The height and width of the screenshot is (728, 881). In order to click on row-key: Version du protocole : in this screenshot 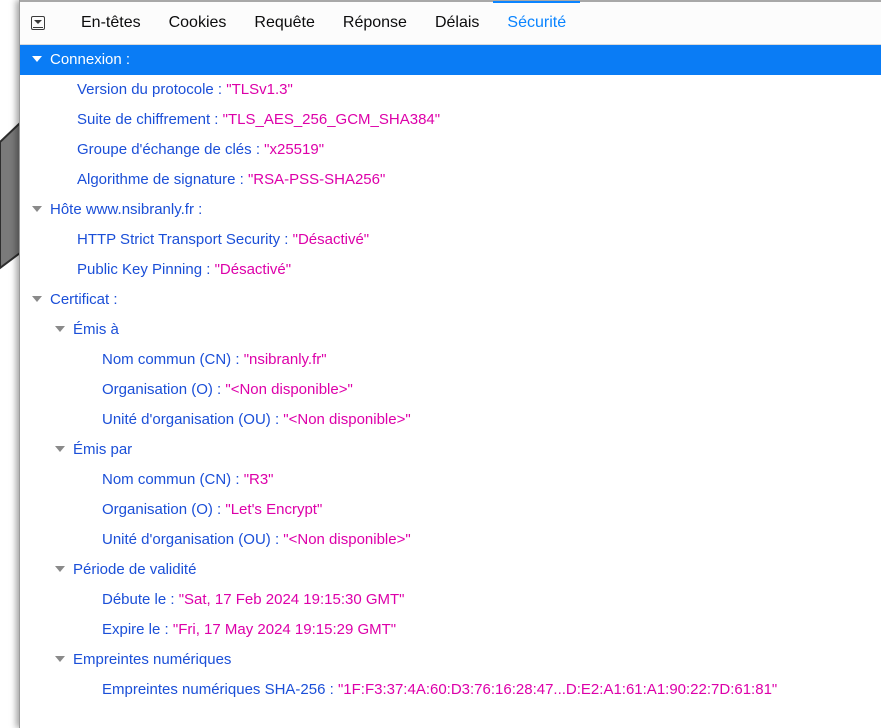, I will do `click(152, 89)`.